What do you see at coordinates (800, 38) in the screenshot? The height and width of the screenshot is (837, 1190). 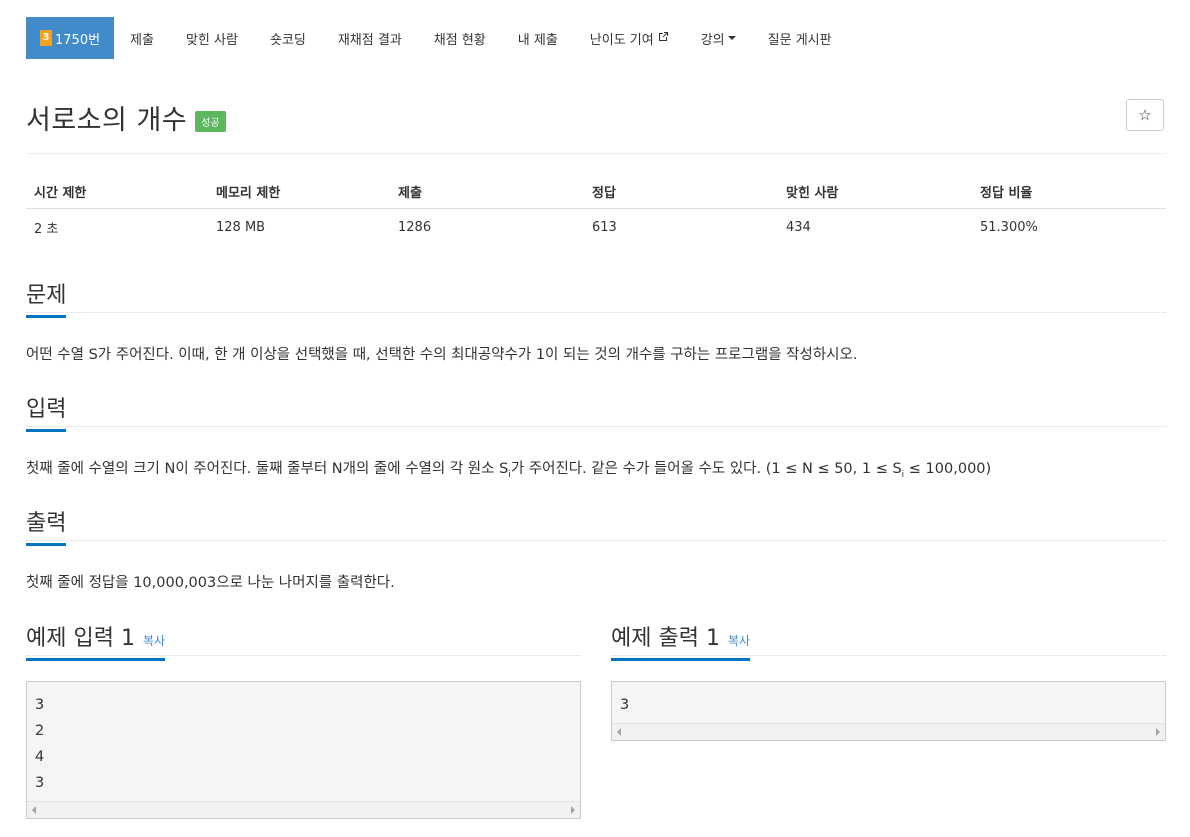 I see `nav-question-board: 질문 게시판` at bounding box center [800, 38].